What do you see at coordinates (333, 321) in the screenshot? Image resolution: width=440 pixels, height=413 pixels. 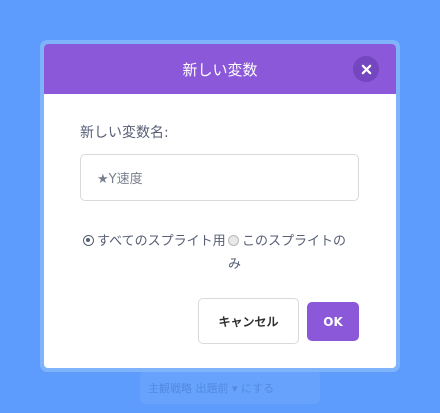 I see `ok-button: OK` at bounding box center [333, 321].